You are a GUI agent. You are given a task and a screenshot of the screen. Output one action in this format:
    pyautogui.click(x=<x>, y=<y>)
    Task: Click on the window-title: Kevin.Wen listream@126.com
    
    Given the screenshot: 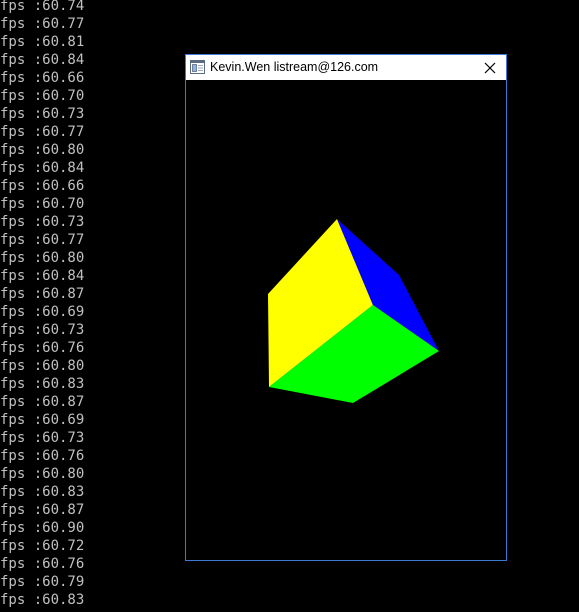 What is the action you would take?
    pyautogui.click(x=294, y=67)
    